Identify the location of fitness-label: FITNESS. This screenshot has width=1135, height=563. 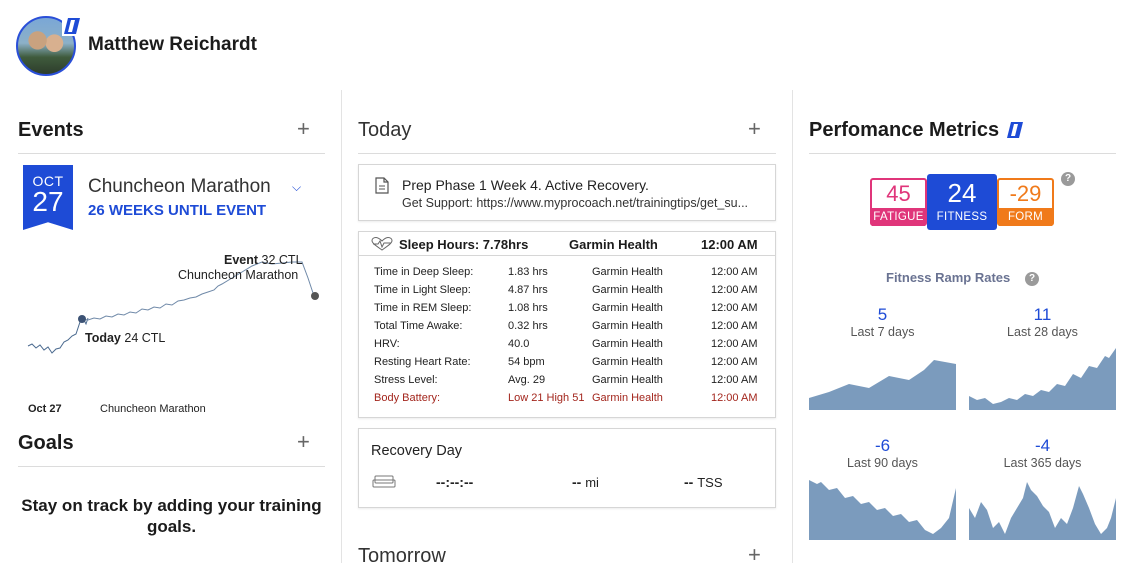
(962, 217).